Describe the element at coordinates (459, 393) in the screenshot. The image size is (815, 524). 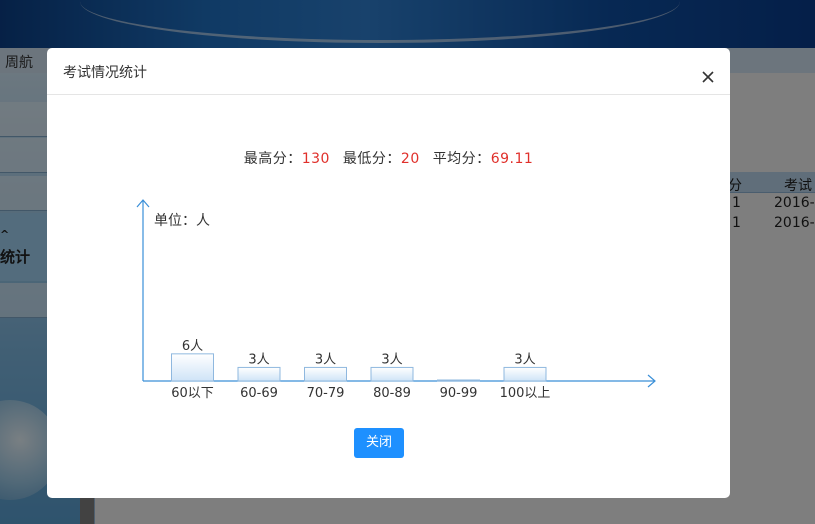
I see `x-tick-label: 90-99` at that location.